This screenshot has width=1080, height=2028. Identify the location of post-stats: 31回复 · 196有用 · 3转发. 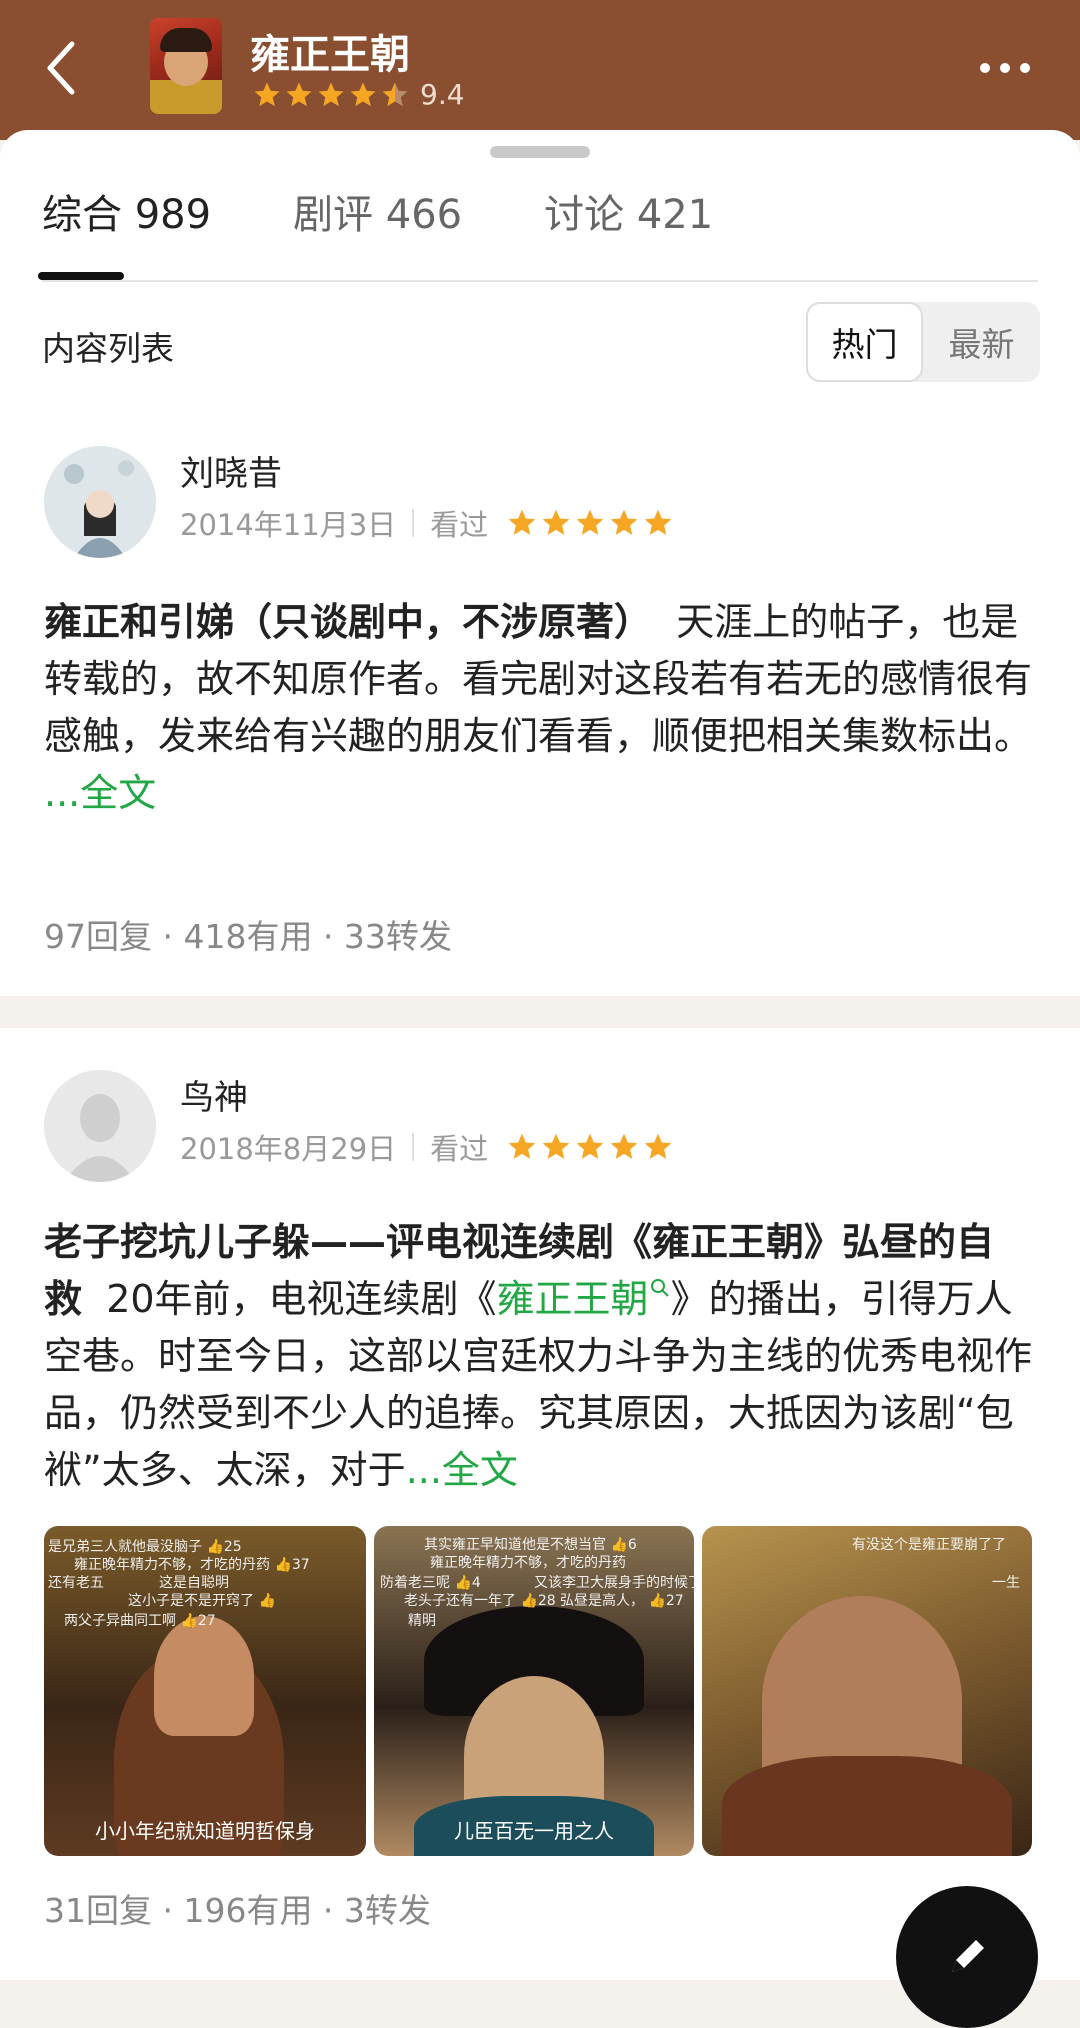
(237, 1910).